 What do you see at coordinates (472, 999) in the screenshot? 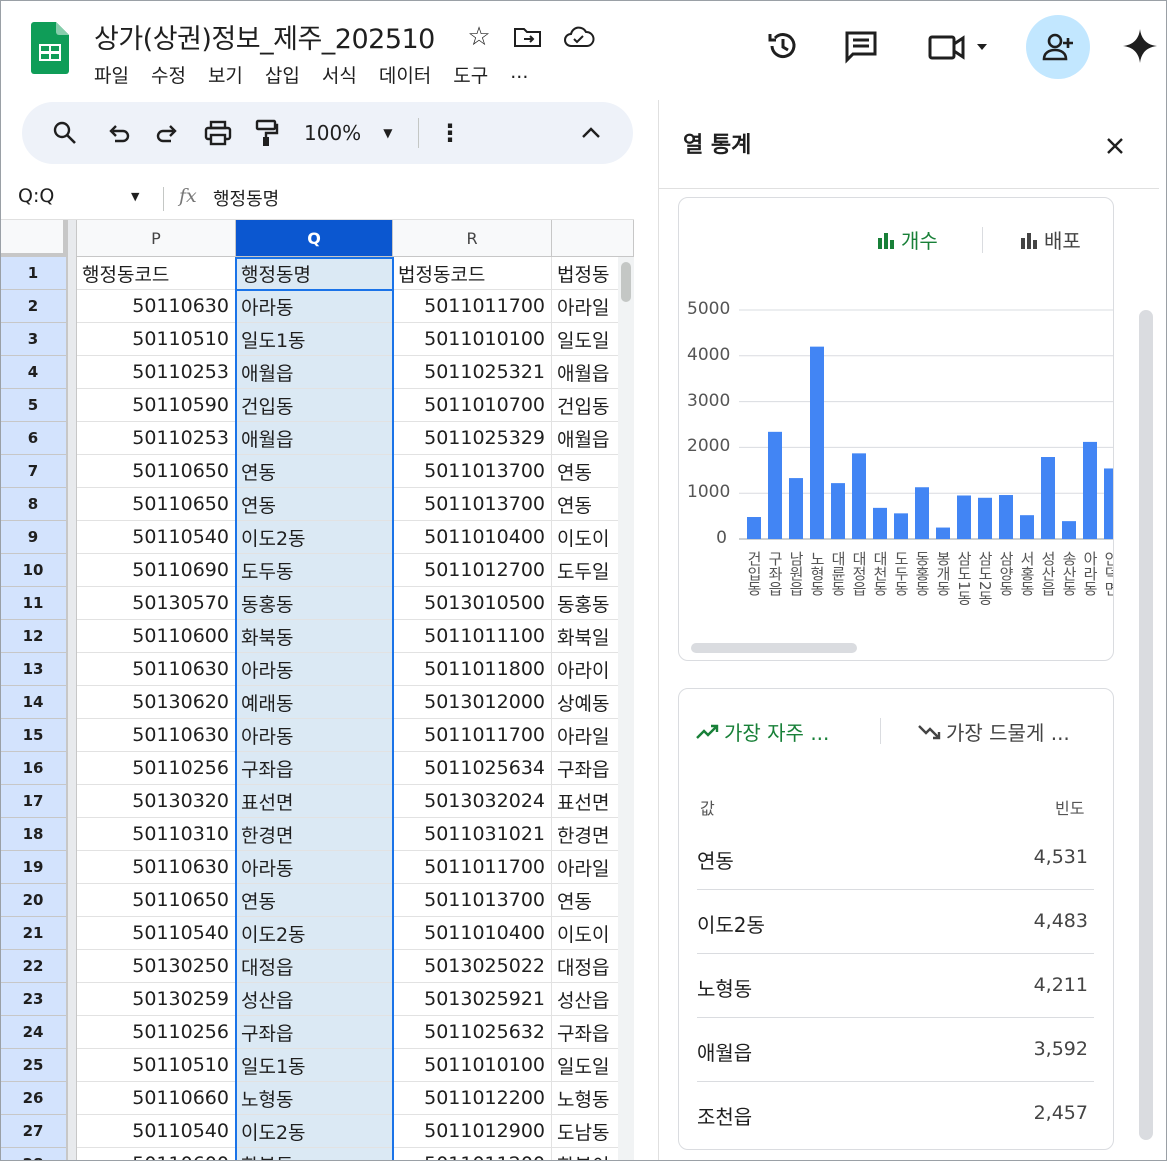
I see `cell-r: 5013025921` at bounding box center [472, 999].